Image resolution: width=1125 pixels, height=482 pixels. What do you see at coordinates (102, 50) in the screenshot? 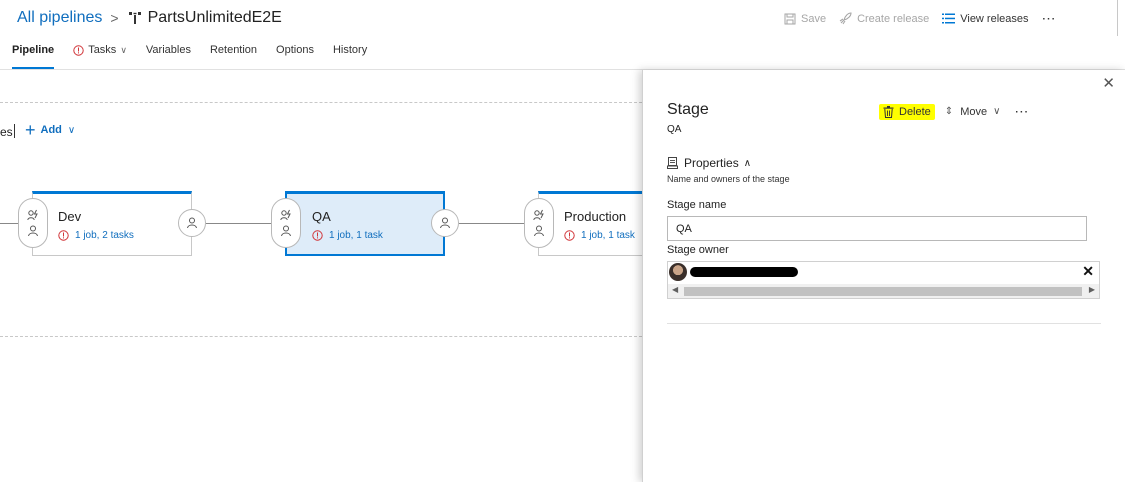
I see `tab-tasks-label: Tasks` at bounding box center [102, 50].